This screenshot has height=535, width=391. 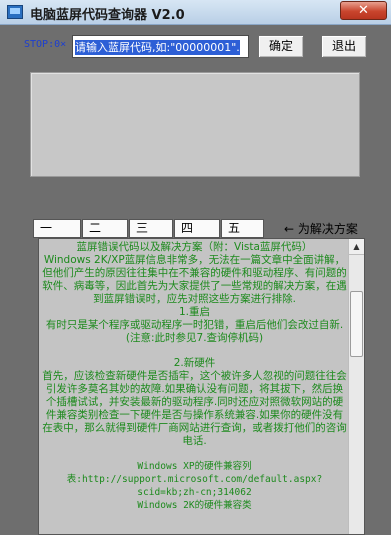 I want to click on title-bar: 电脑蓝屏代码查询器 V2.0 ✕, so click(x=195, y=12).